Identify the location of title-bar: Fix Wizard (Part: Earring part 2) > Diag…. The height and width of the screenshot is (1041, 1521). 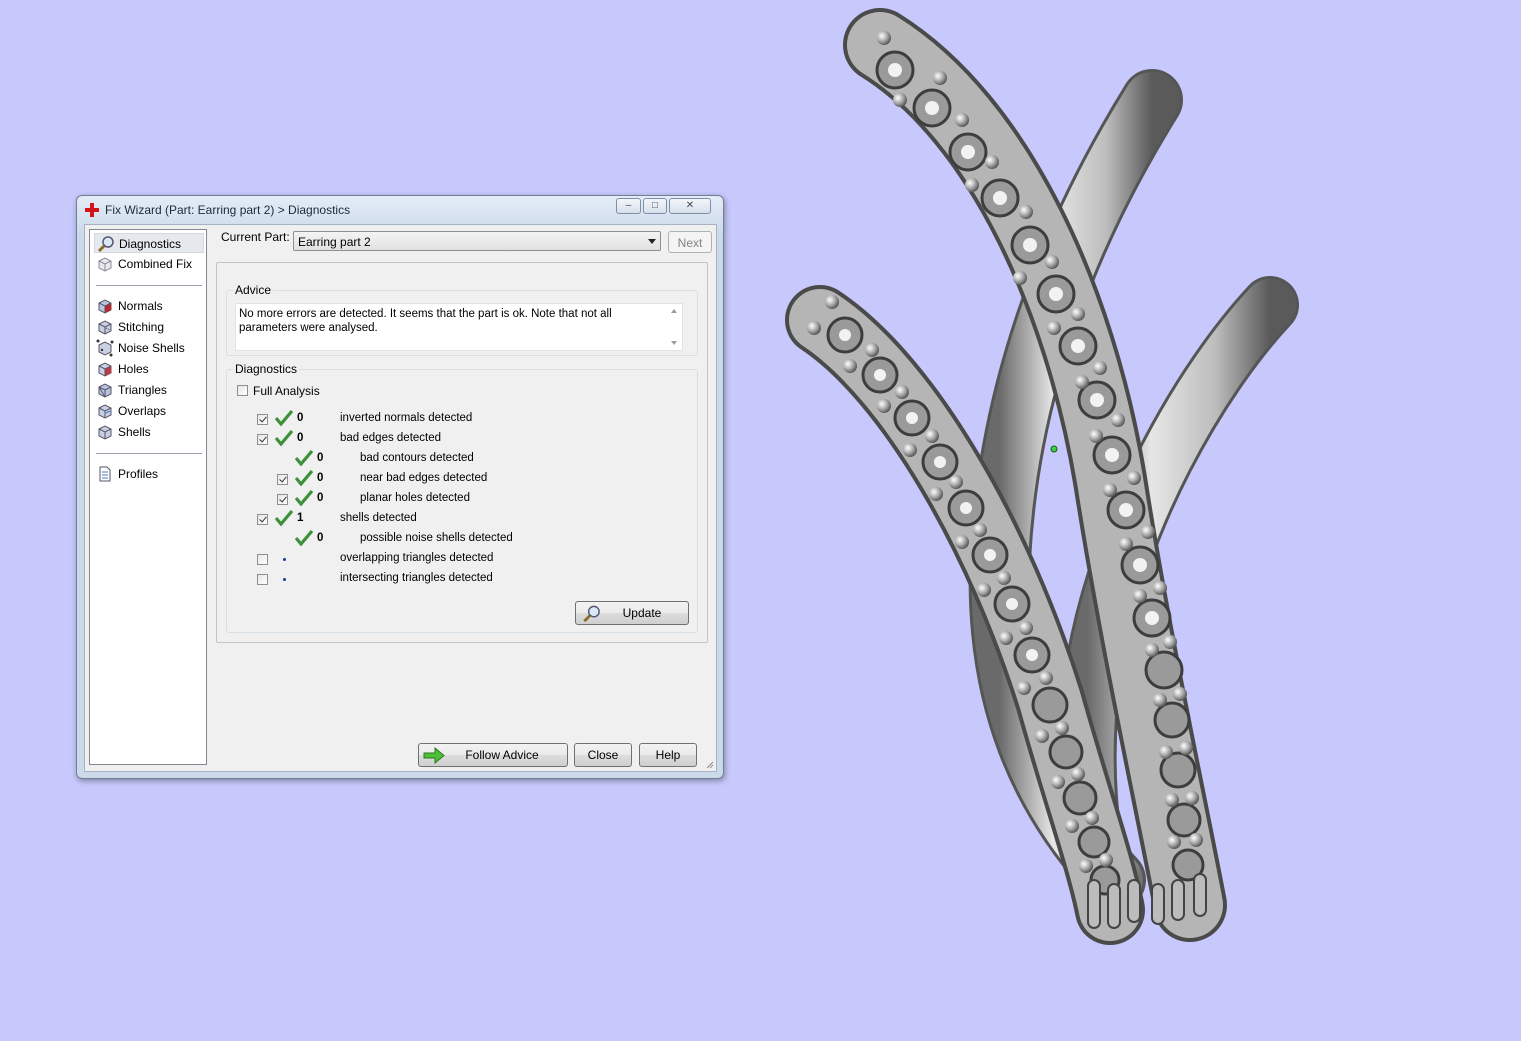
(400, 210).